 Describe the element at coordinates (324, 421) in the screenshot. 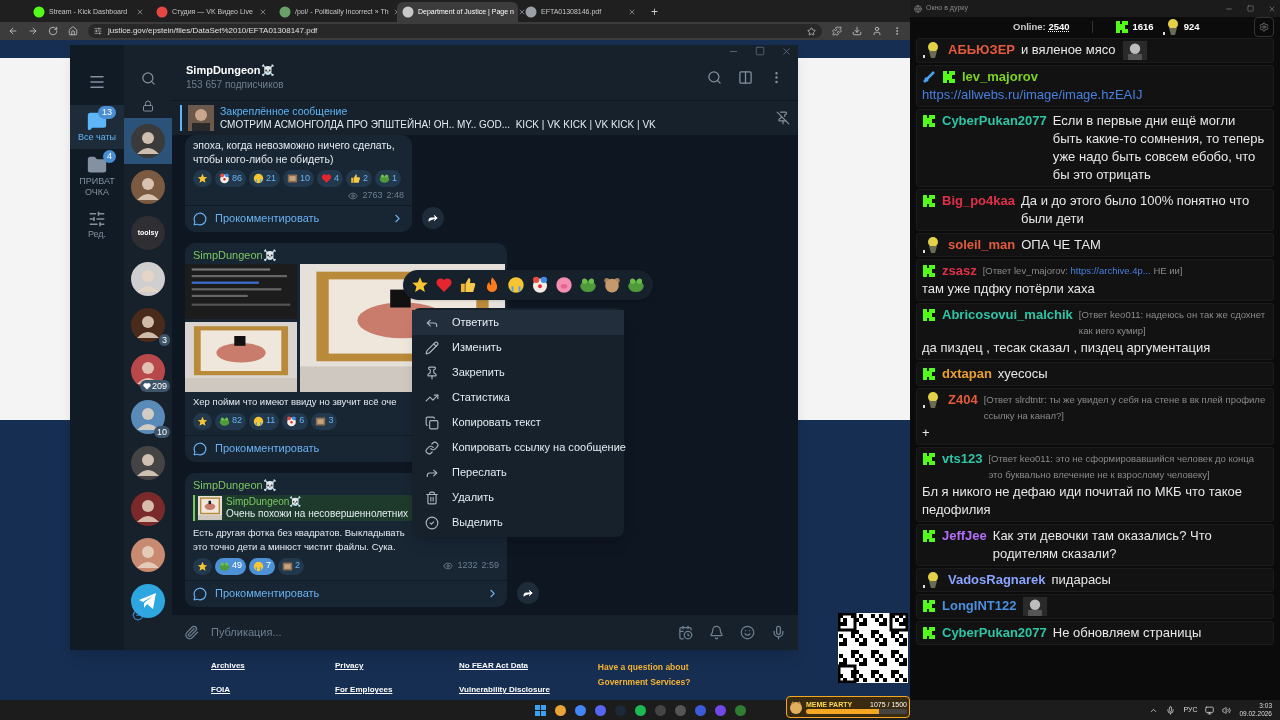

I see `reaction-chip: 3` at that location.